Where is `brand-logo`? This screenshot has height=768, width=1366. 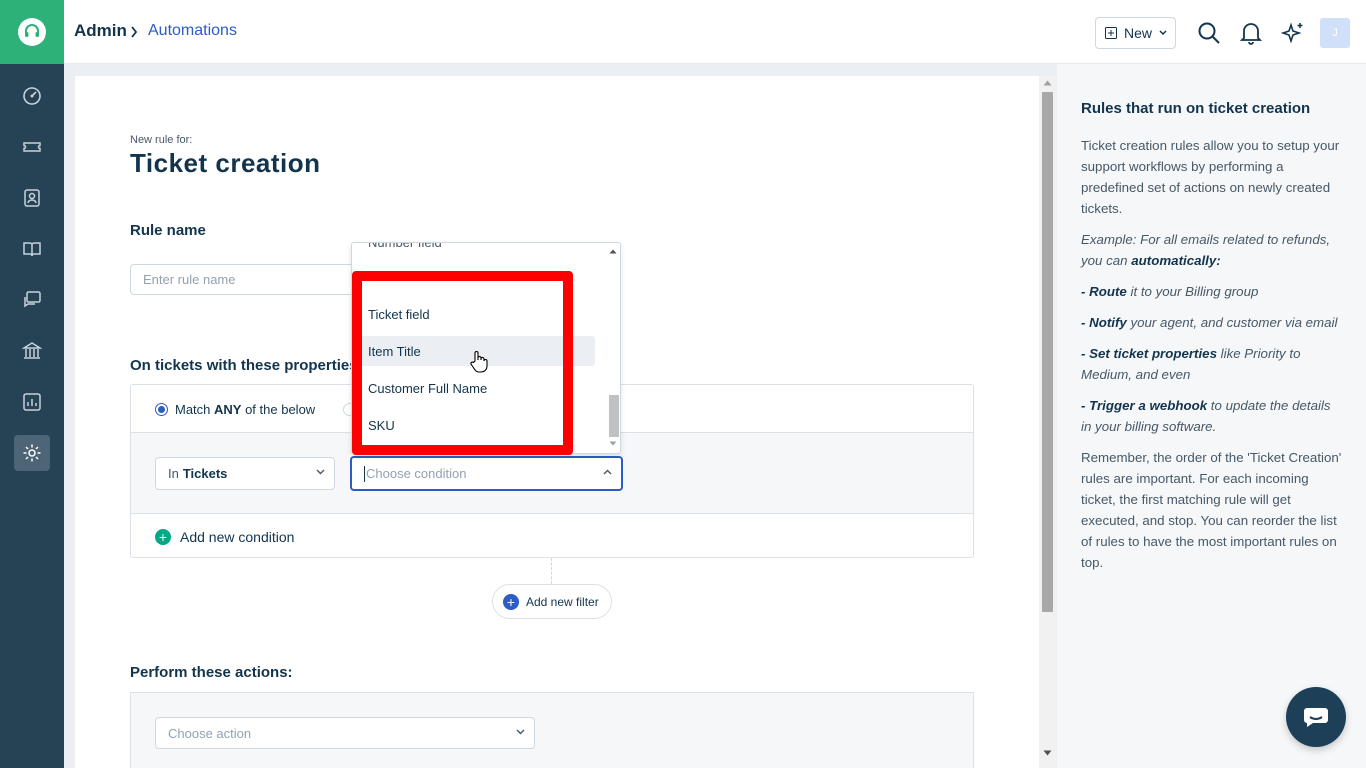 brand-logo is located at coordinates (32, 32).